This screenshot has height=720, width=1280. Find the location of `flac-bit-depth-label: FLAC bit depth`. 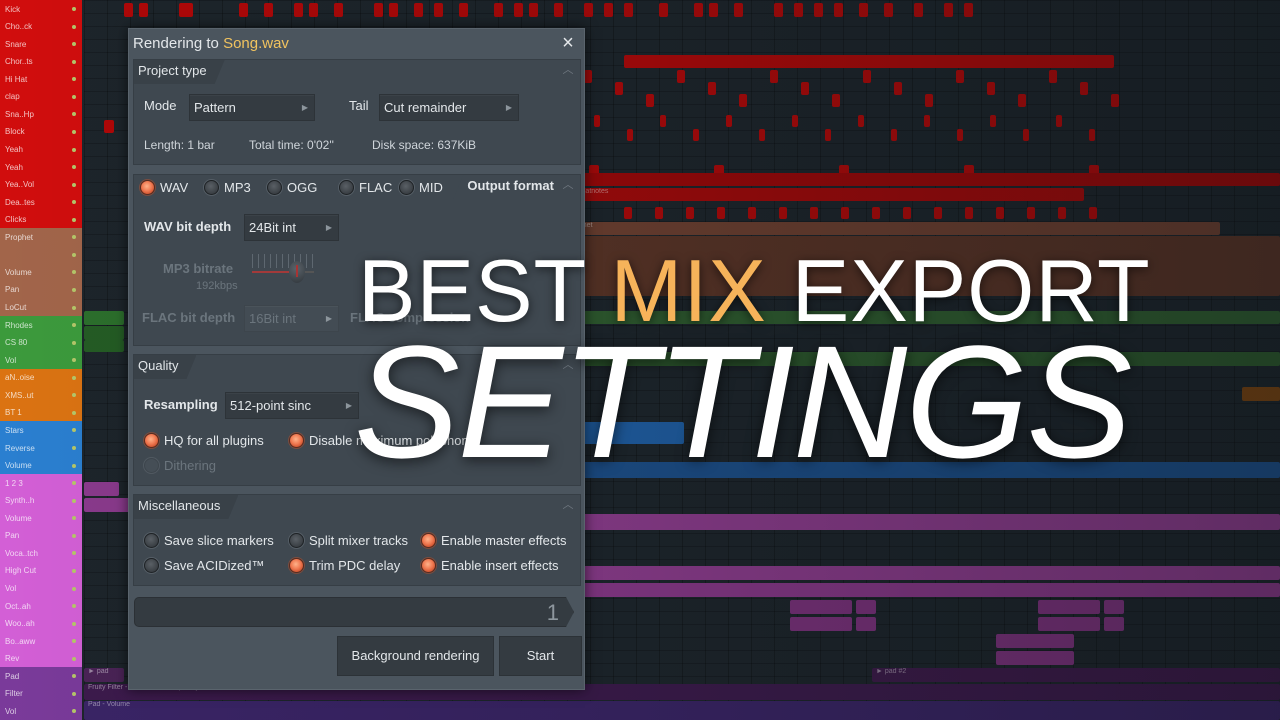

flac-bit-depth-label: FLAC bit depth is located at coordinates (189, 317).